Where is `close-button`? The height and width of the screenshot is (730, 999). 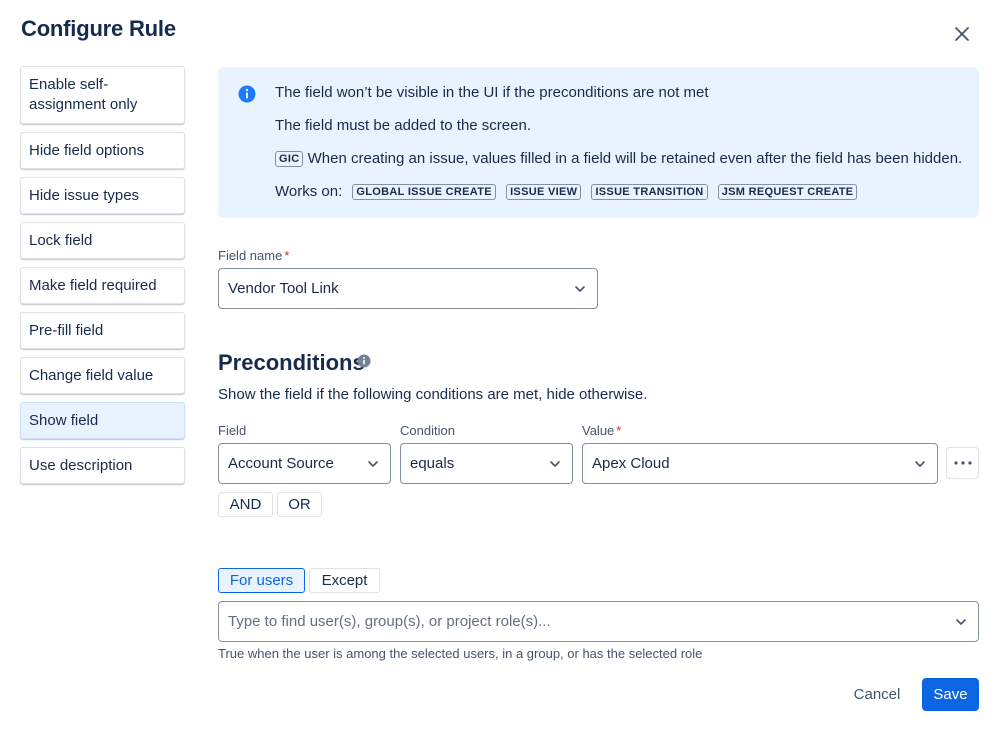 close-button is located at coordinates (962, 34).